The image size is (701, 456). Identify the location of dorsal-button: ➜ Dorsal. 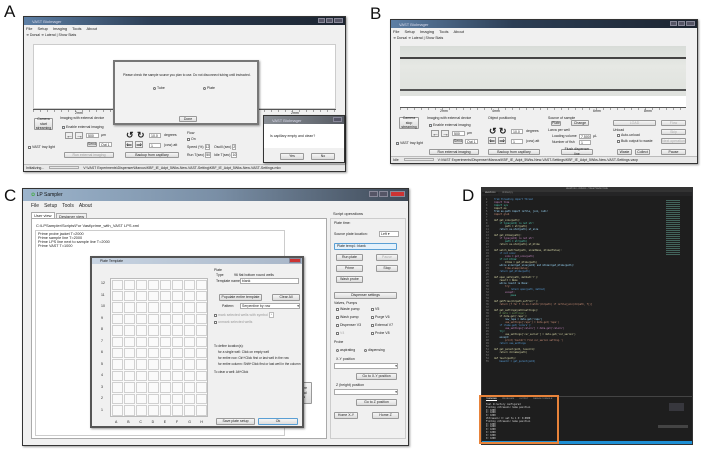
(400, 38).